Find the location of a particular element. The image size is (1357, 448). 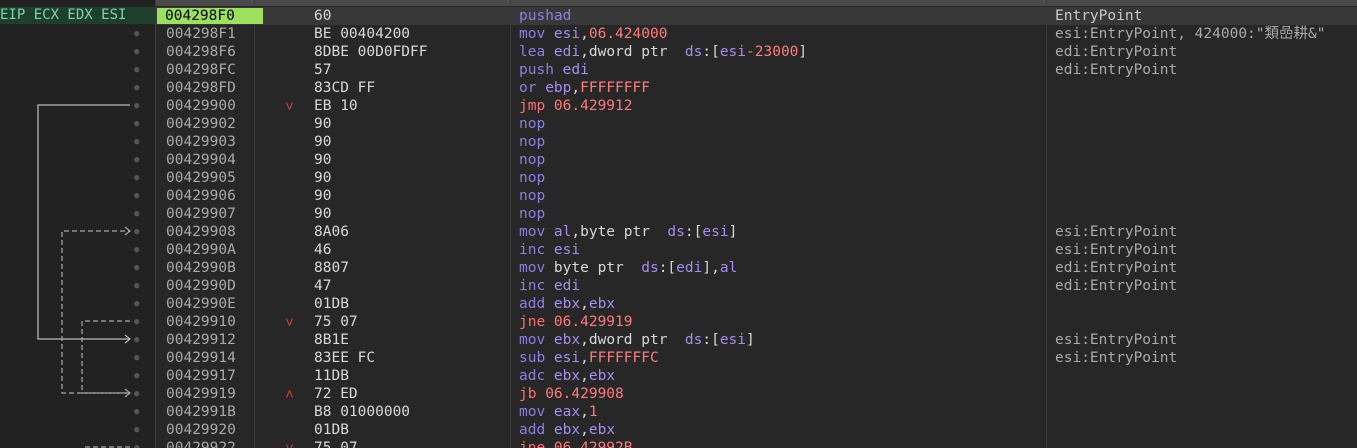

instruction-row: 00429919 ˄ 72 ED jb 06.429908 is located at coordinates (756, 394).